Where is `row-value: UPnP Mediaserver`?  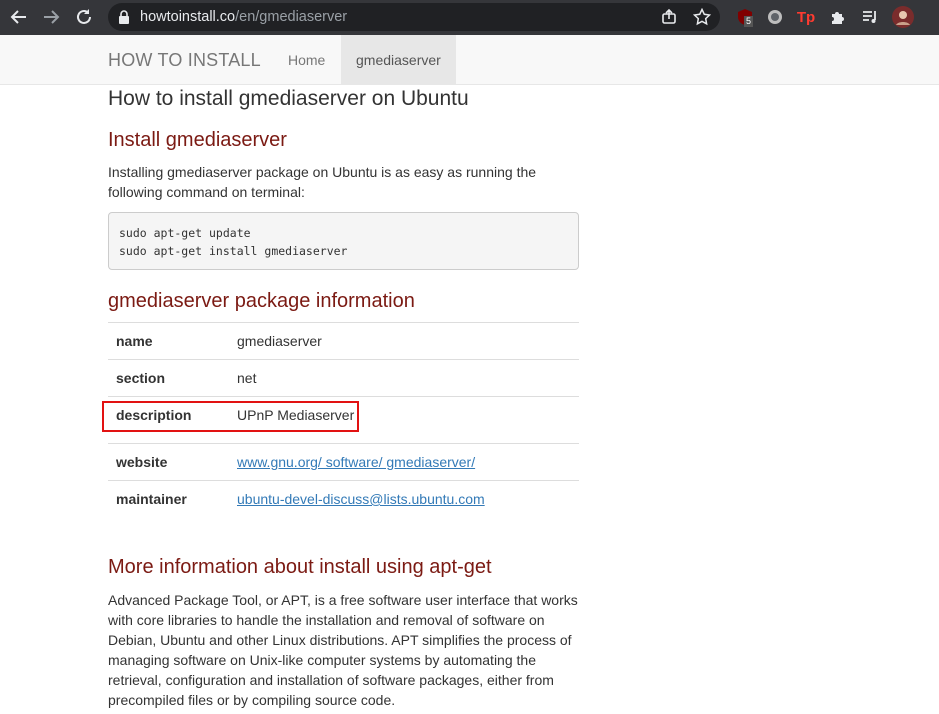
row-value: UPnP Mediaserver is located at coordinates (296, 415).